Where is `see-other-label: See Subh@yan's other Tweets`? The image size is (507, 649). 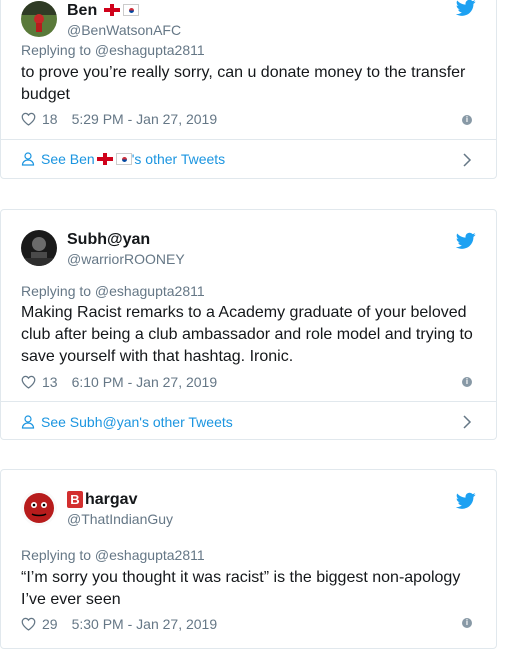
see-other-label: See Subh@yan's other Tweets is located at coordinates (137, 422).